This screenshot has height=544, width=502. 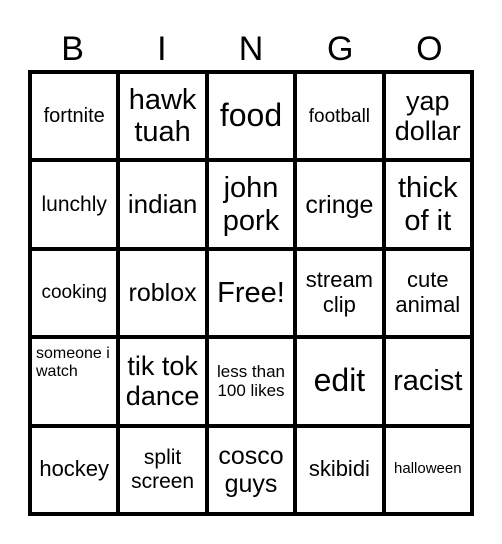 I want to click on bingo-cell: cosco guys, so click(x=251, y=469).